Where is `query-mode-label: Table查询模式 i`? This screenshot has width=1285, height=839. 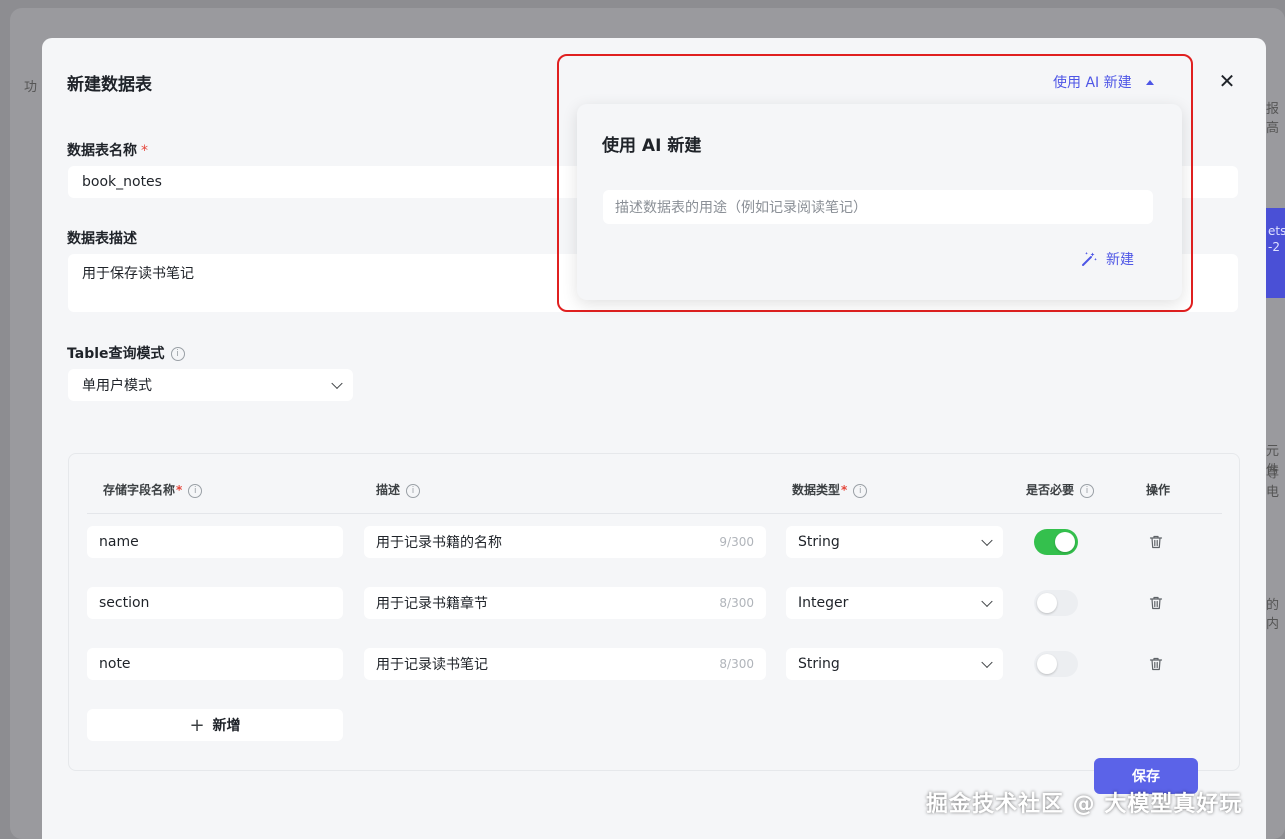
query-mode-label: Table查询模式 i is located at coordinates (126, 353).